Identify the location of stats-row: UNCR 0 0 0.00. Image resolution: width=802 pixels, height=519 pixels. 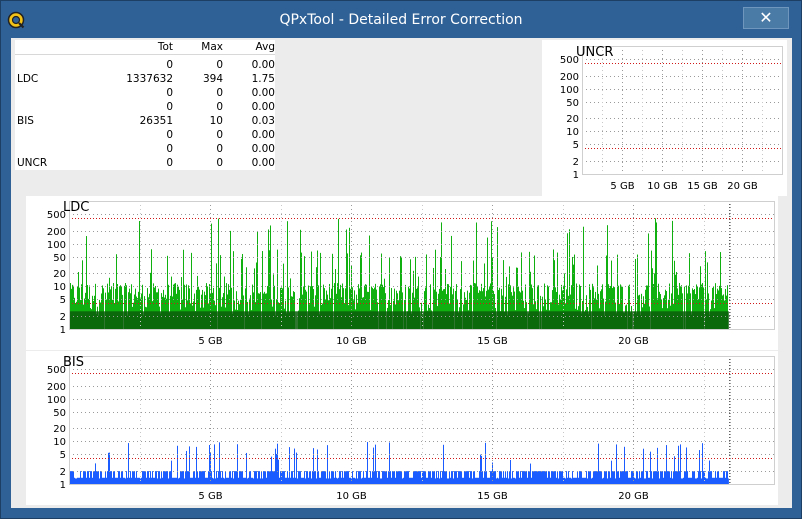
(145, 164).